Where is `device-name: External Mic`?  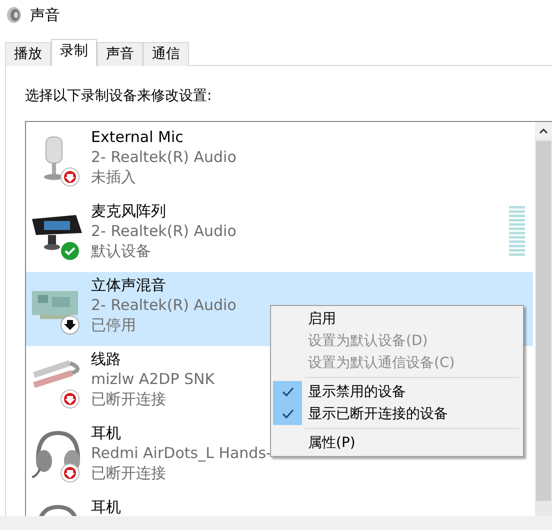 device-name: External Mic is located at coordinates (137, 137).